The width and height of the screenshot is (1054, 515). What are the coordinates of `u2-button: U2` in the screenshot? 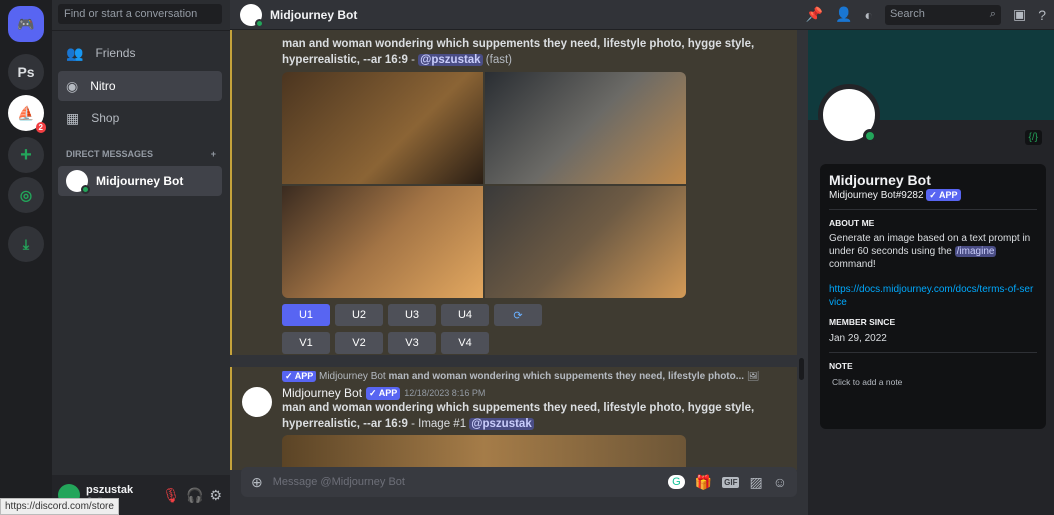 It's located at (359, 315).